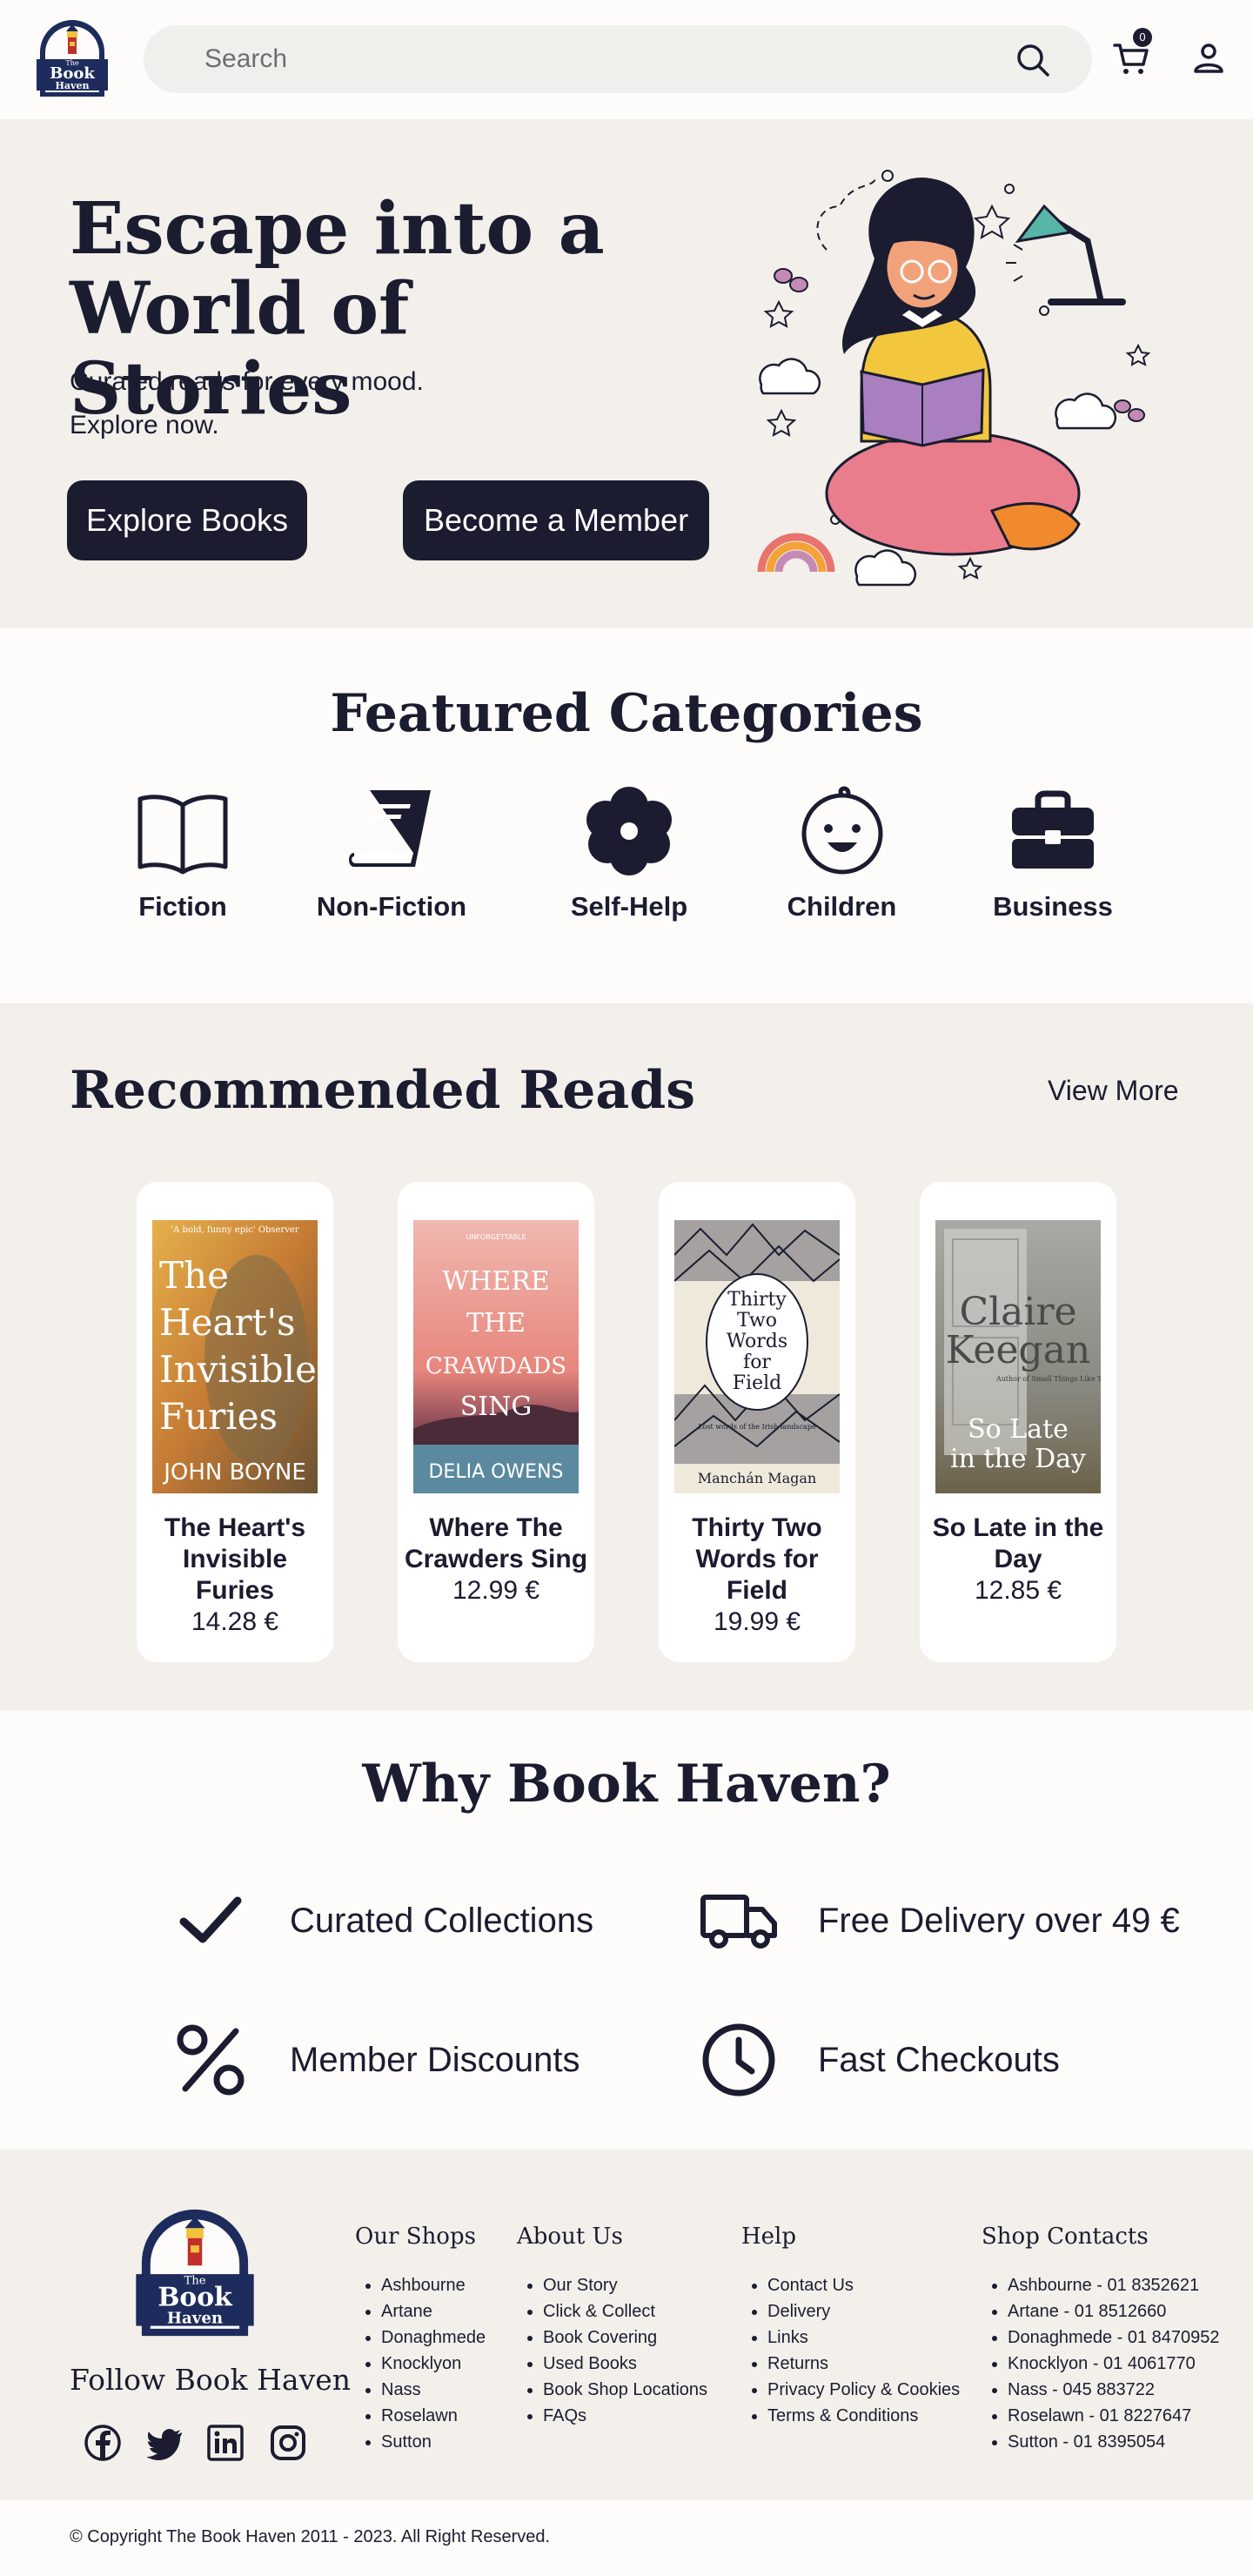 Image resolution: width=1253 pixels, height=2576 pixels. Describe the element at coordinates (1032, 60) in the screenshot. I see `search-icon` at that location.